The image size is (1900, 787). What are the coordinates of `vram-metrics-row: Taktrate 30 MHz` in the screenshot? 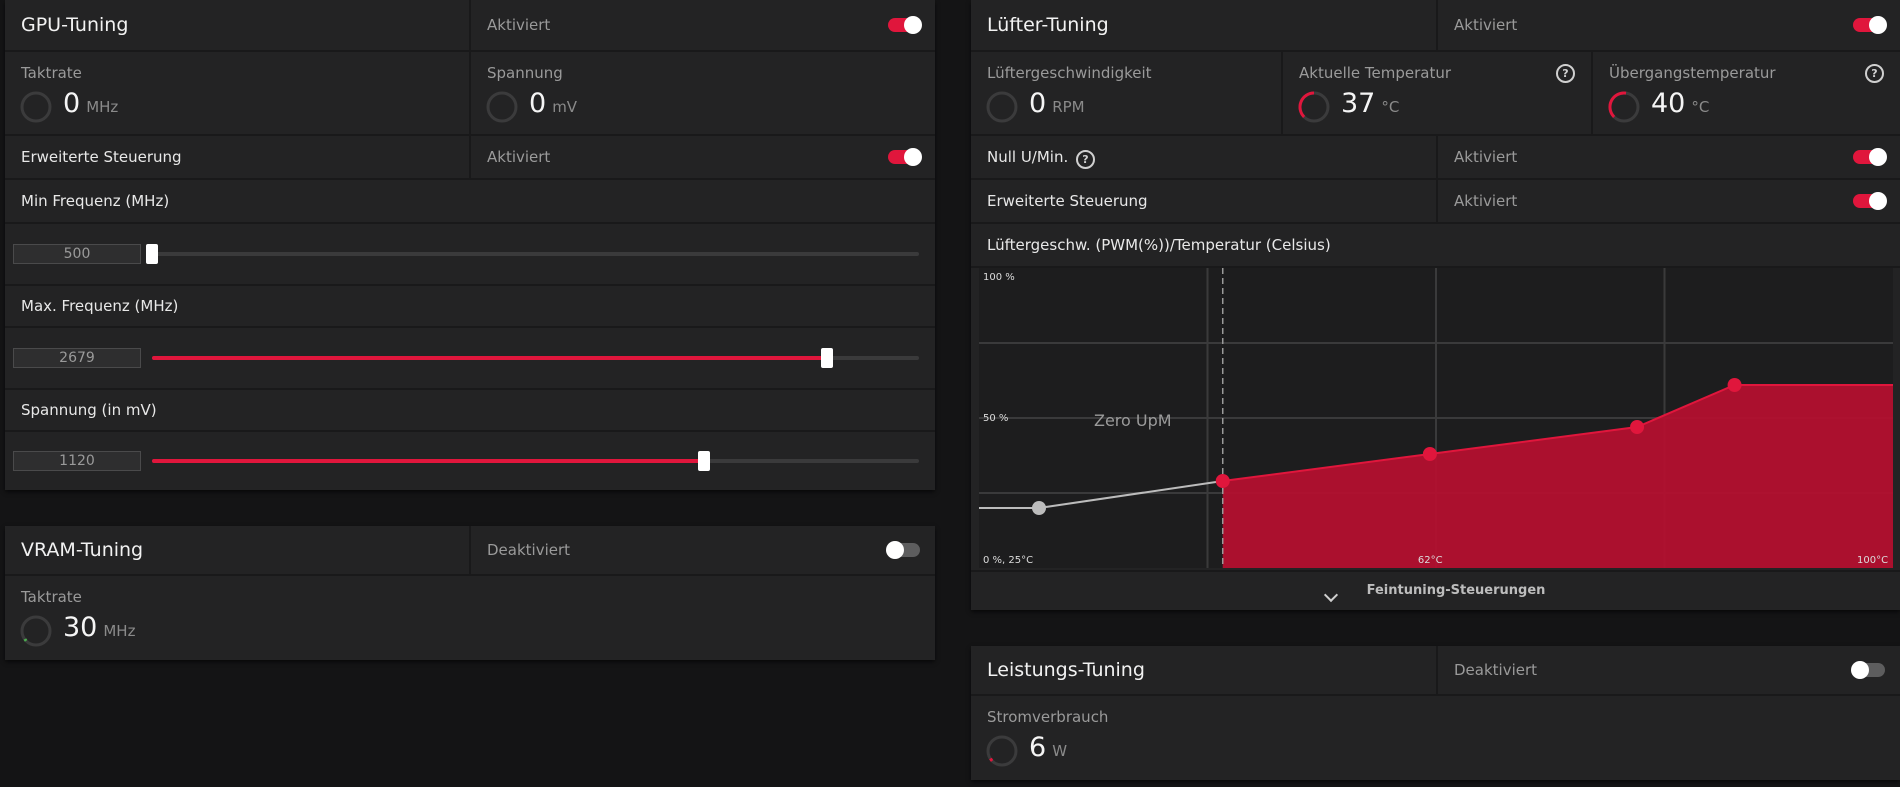 It's located at (470, 618).